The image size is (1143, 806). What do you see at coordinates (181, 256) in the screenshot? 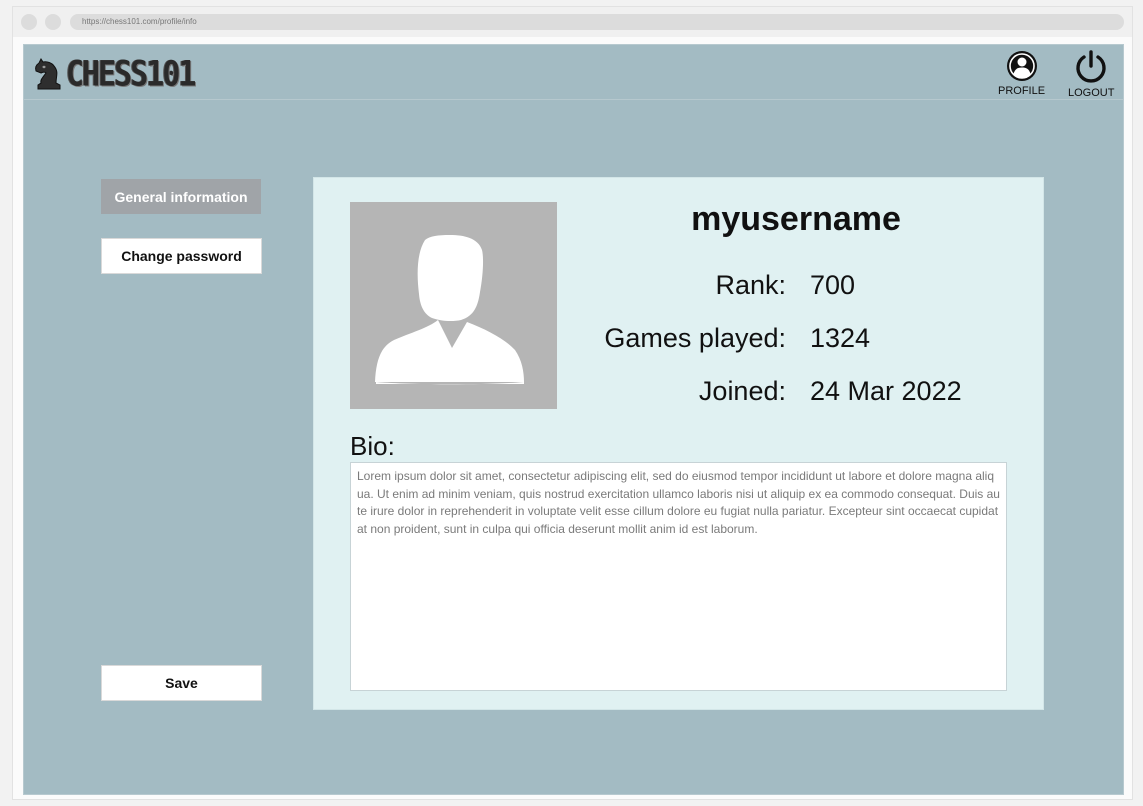
I see `tab-change-password: Change password` at bounding box center [181, 256].